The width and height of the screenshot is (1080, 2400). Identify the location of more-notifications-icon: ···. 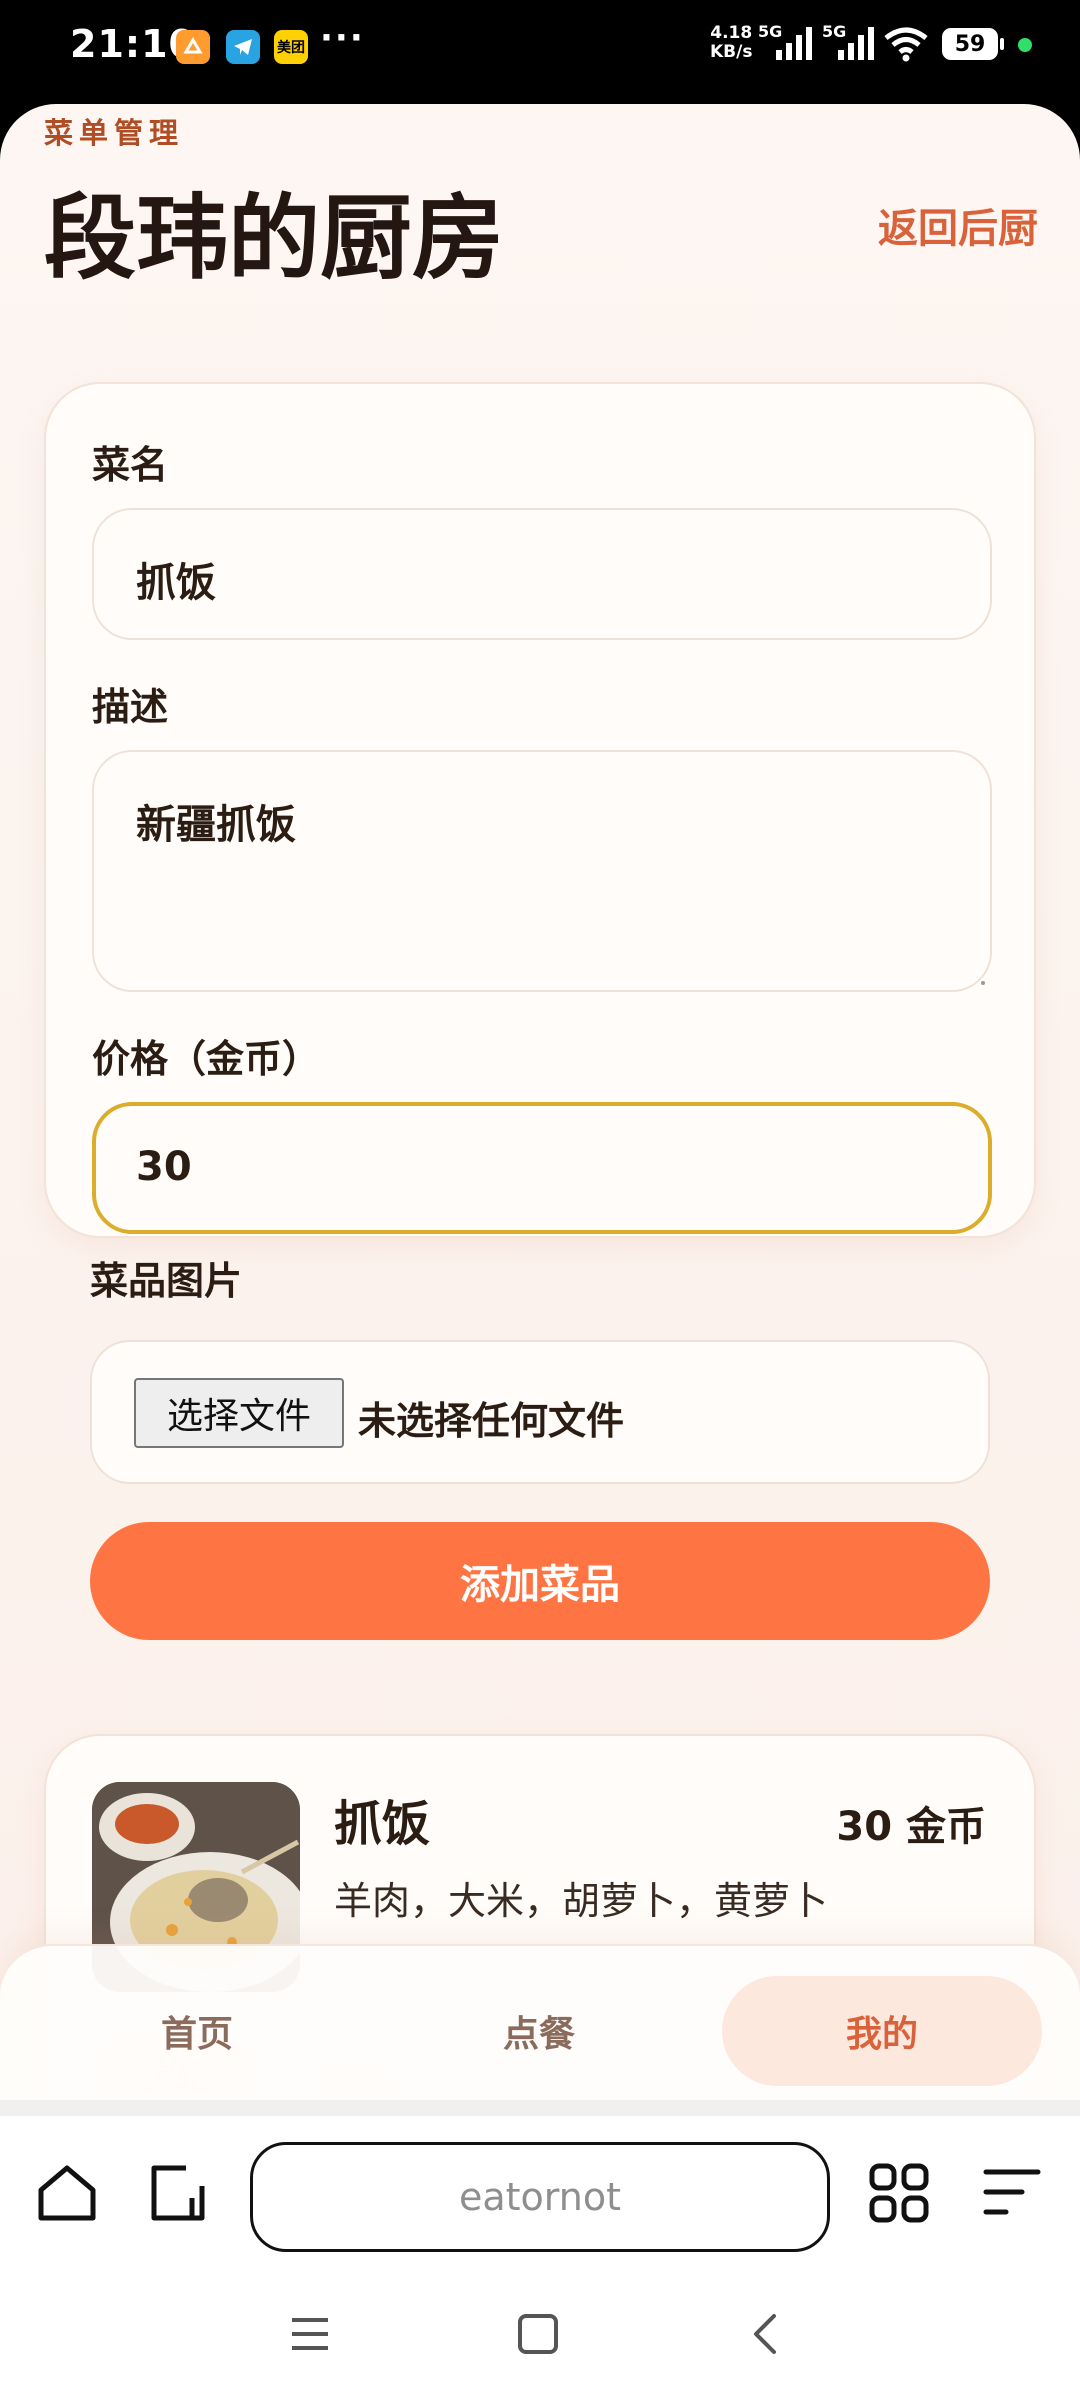
(342, 38).